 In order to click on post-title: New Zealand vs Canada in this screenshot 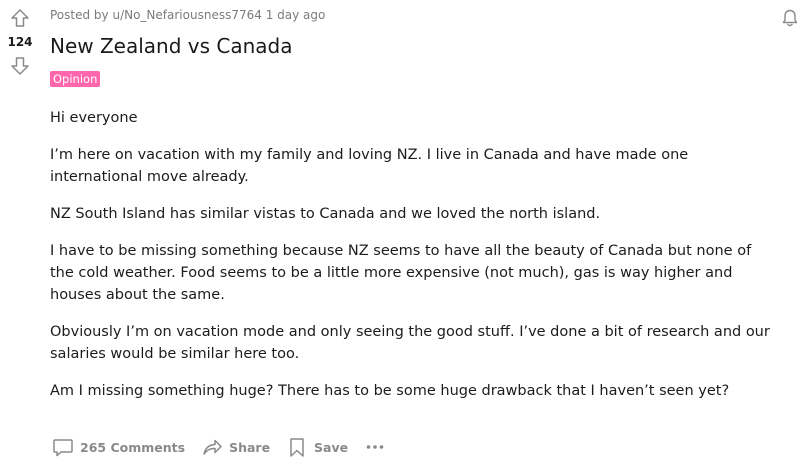, I will do `click(171, 46)`.